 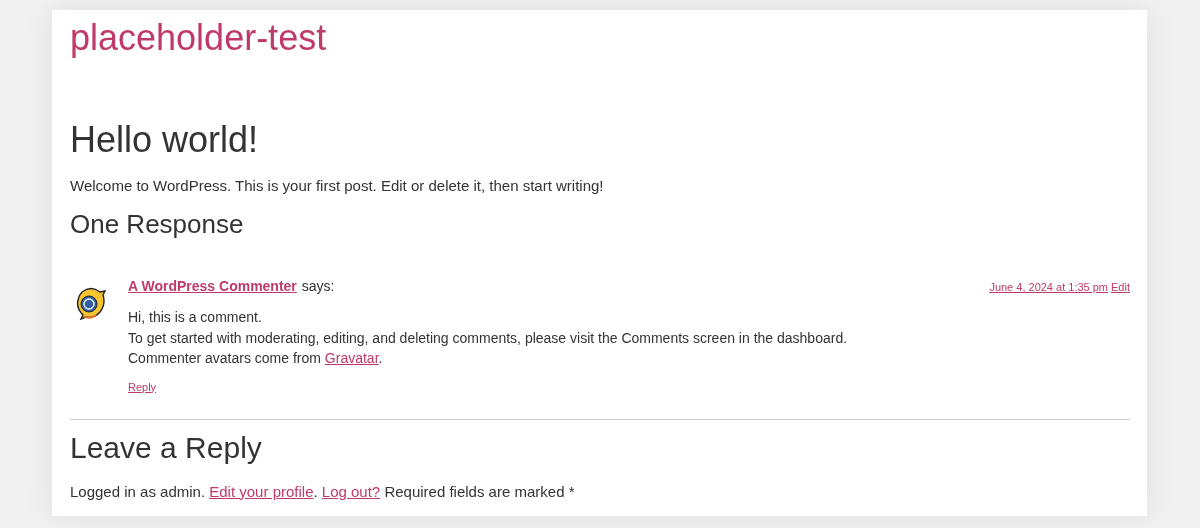 What do you see at coordinates (318, 286) in the screenshot?
I see `says-label: says:` at bounding box center [318, 286].